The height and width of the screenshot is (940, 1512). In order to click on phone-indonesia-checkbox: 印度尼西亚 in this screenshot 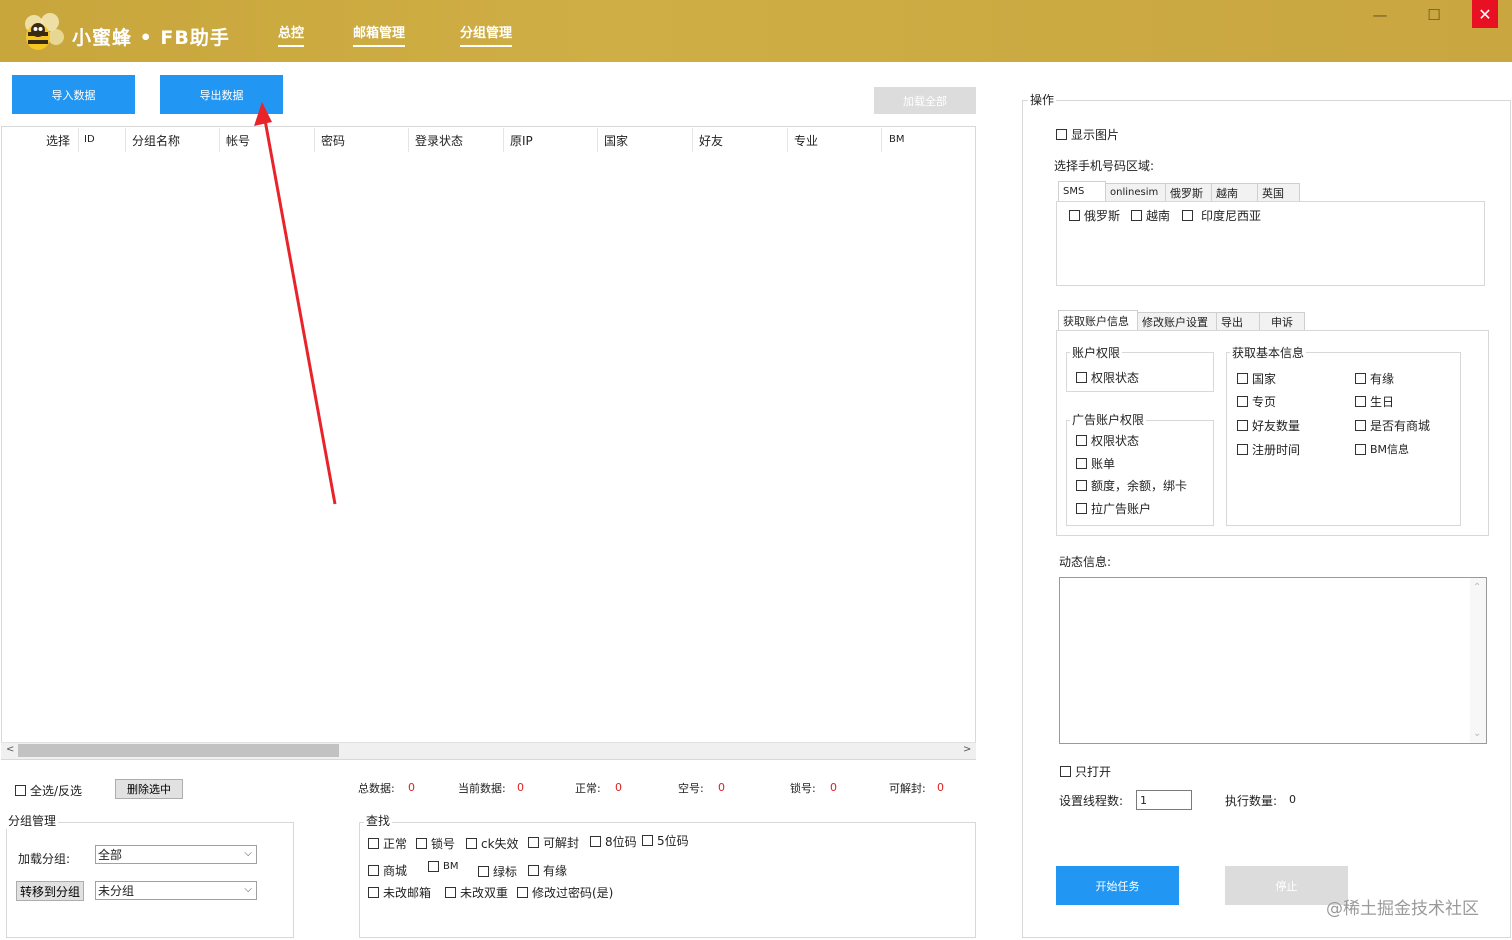, I will do `click(1221, 215)`.